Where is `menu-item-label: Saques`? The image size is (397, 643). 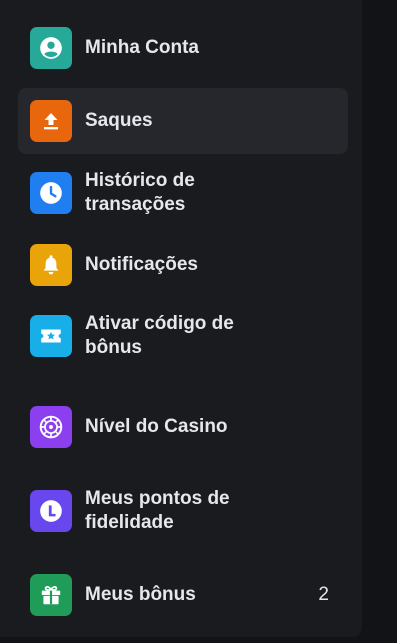
menu-item-label: Saques is located at coordinates (119, 120).